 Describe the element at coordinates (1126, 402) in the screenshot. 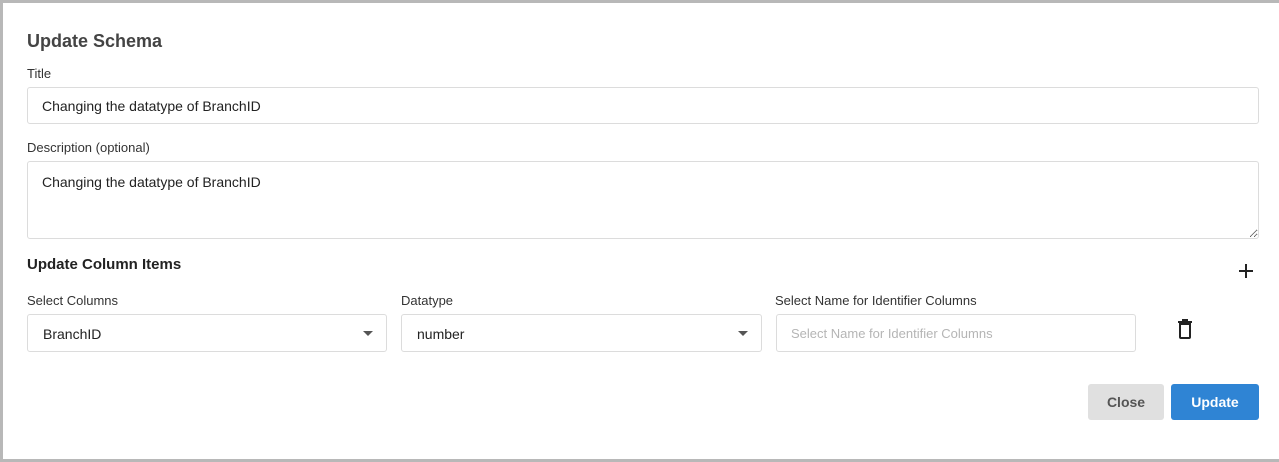

I see `close-button: Close` at that location.